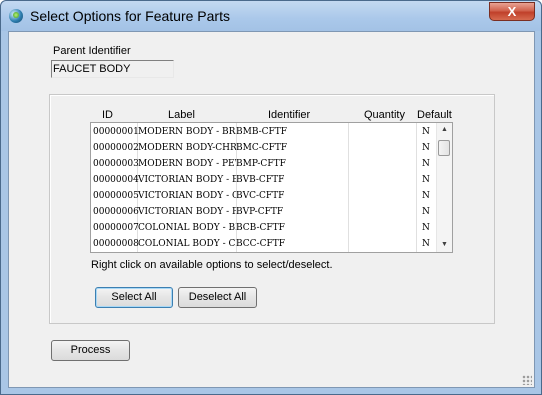 Image resolution: width=542 pixels, height=395 pixels. Describe the element at coordinates (116, 148) in the screenshot. I see `cell-id: 00000002` at that location.